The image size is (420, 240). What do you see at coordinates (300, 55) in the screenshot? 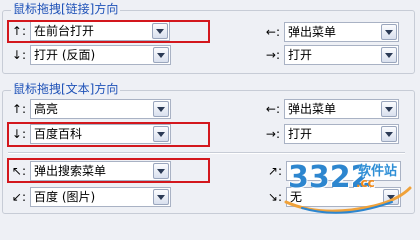
I see `link-right-value: 打开` at bounding box center [300, 55].